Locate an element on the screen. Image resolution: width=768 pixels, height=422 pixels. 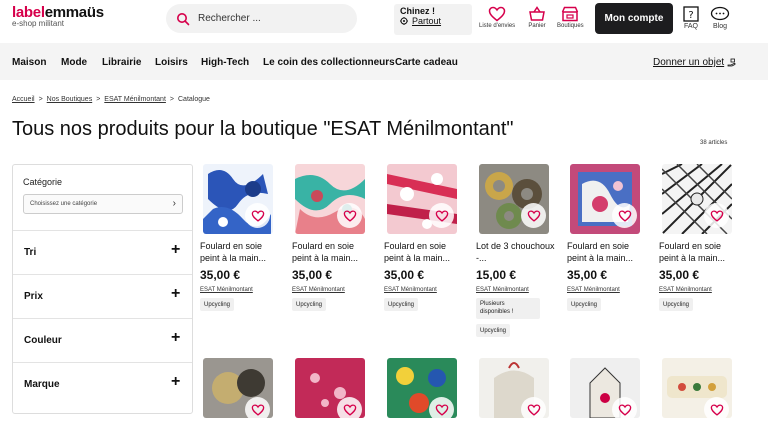
filter-couleur: Couleur + is located at coordinates (102, 340).